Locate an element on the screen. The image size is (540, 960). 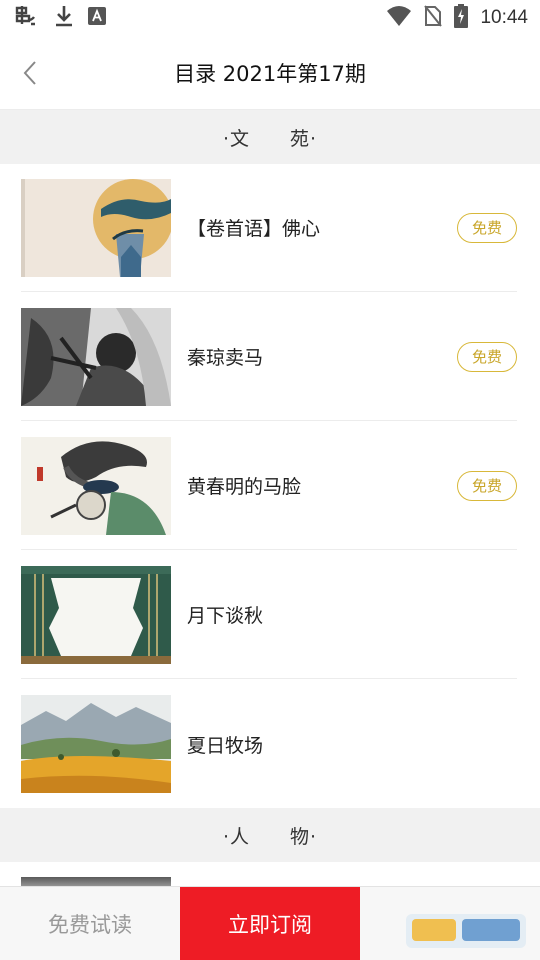
nav-bar: 目录 2021年第17期 is located at coordinates (270, 73).